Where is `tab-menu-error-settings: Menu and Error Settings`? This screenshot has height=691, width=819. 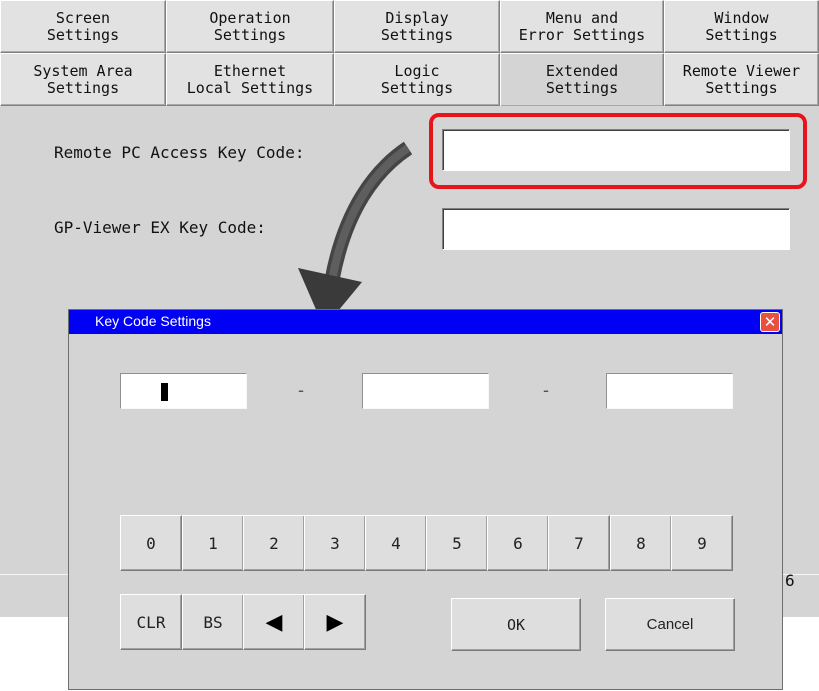 tab-menu-error-settings: Menu and Error Settings is located at coordinates (582, 26).